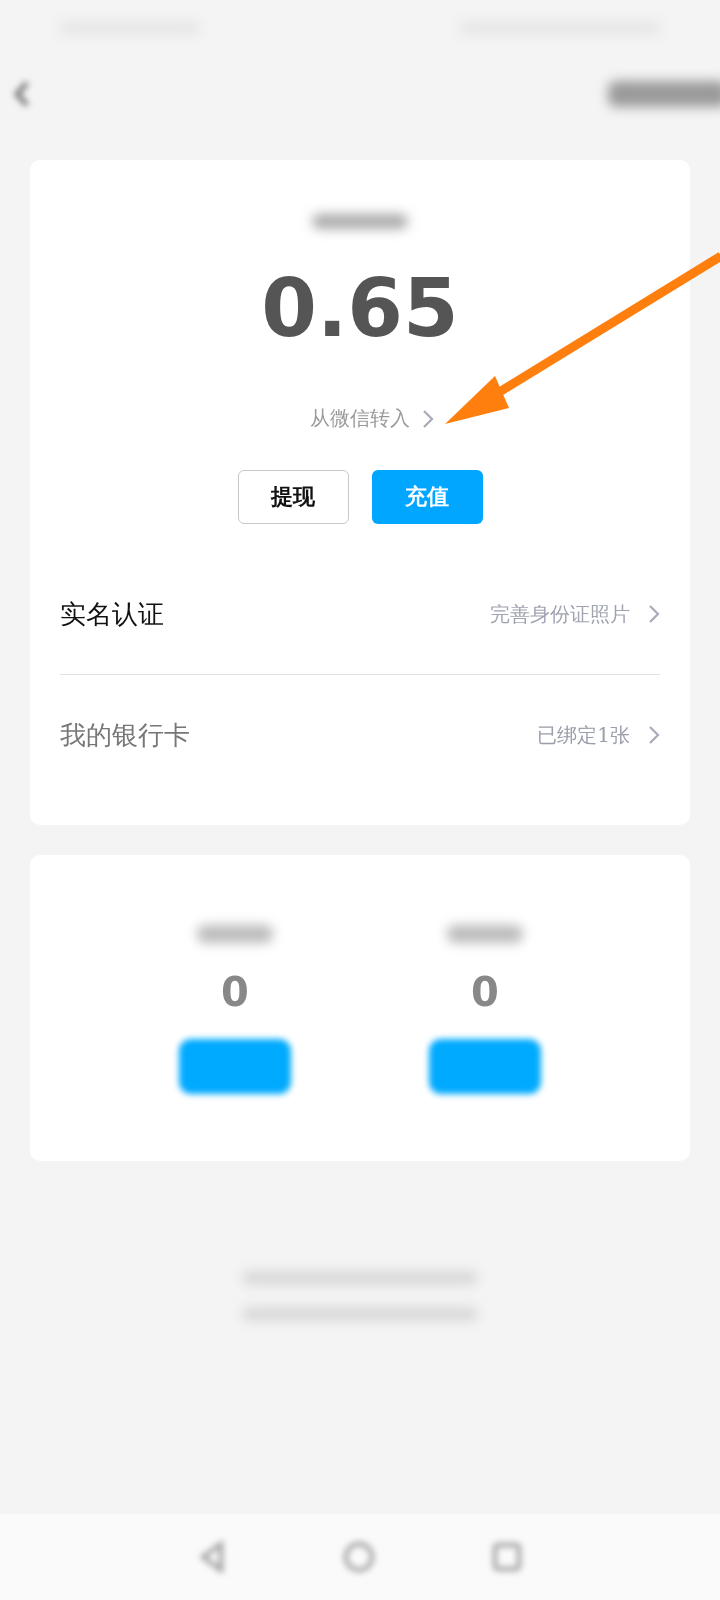 Image resolution: width=720 pixels, height=1600 pixels. Describe the element at coordinates (583, 735) in the screenshot. I see `row-detail: 已绑定1张` at that location.